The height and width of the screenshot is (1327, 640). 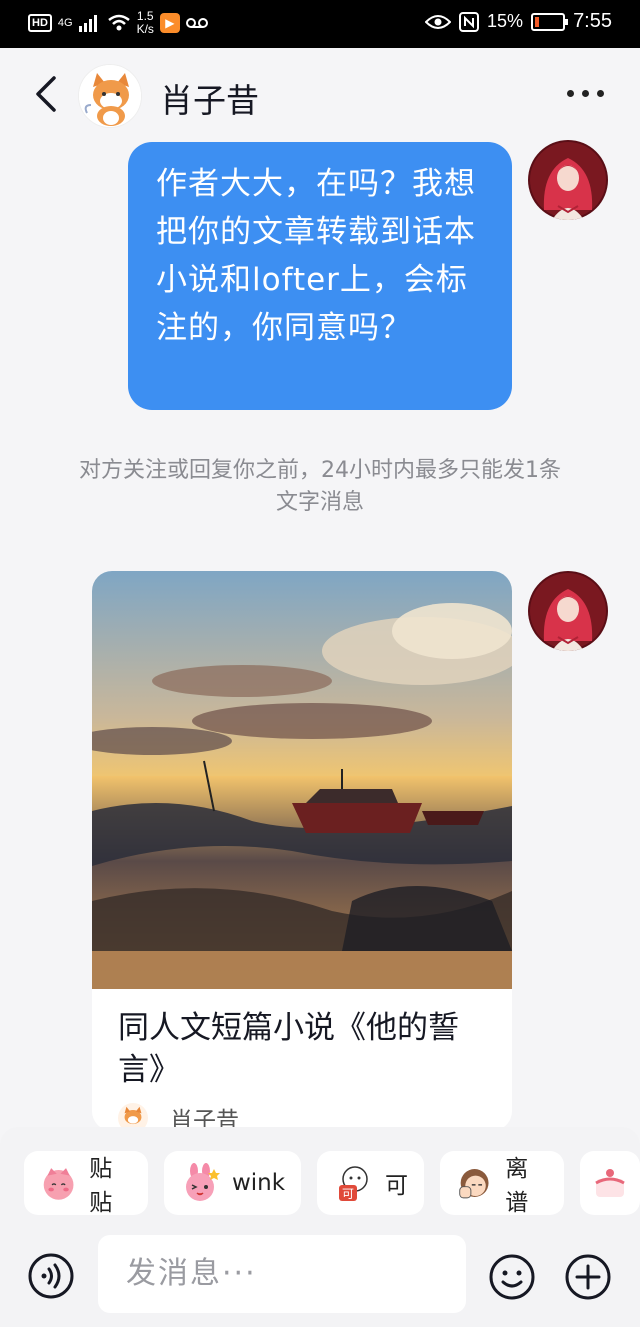 I want to click on sticker-tietie: 贴贴, so click(x=86, y=1183).